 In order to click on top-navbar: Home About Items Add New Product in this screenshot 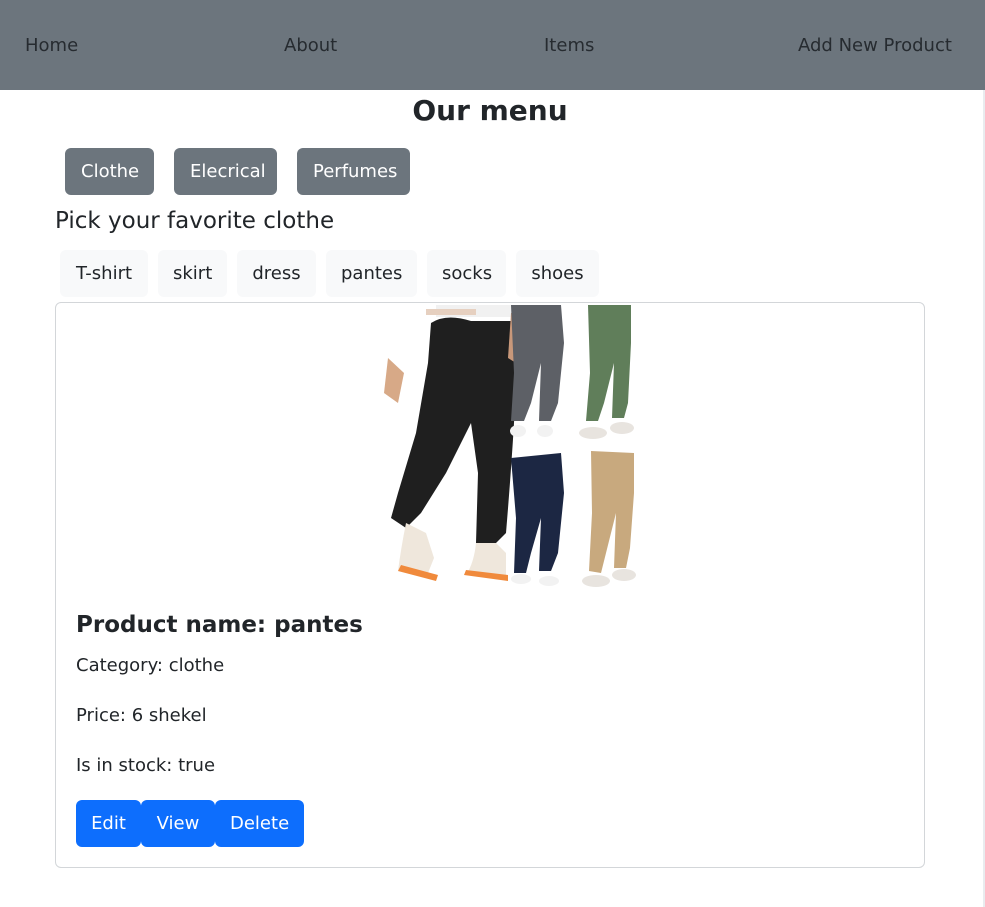, I will do `click(492, 45)`.